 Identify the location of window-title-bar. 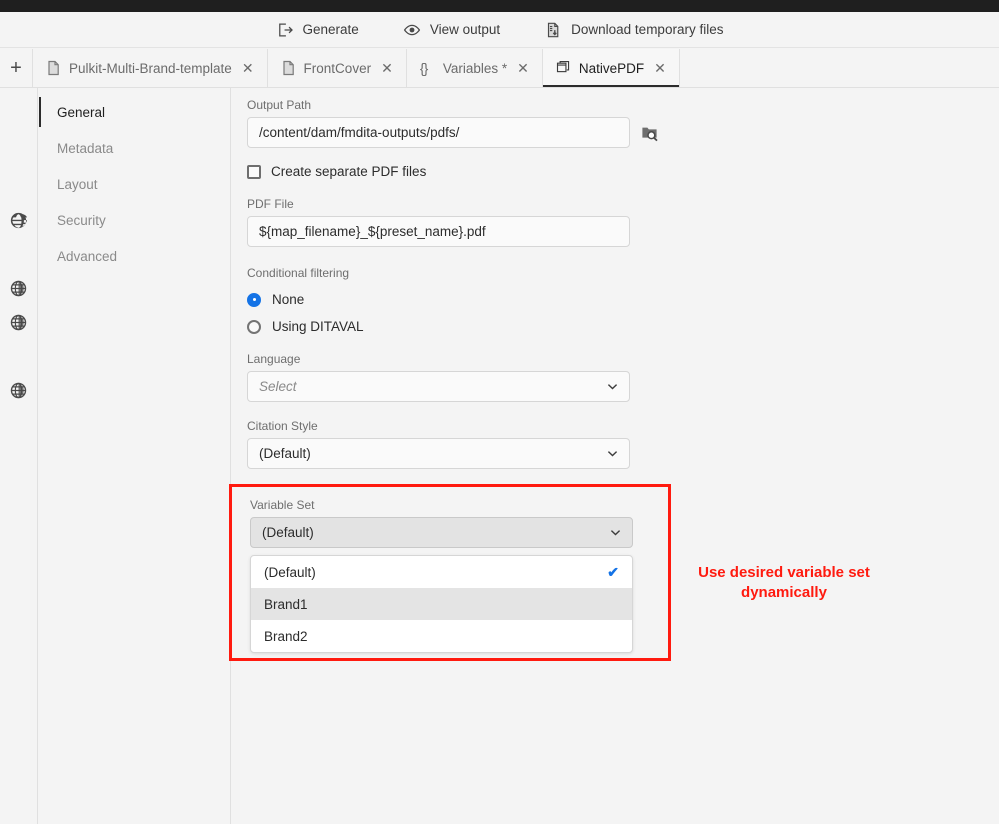
(499, 6).